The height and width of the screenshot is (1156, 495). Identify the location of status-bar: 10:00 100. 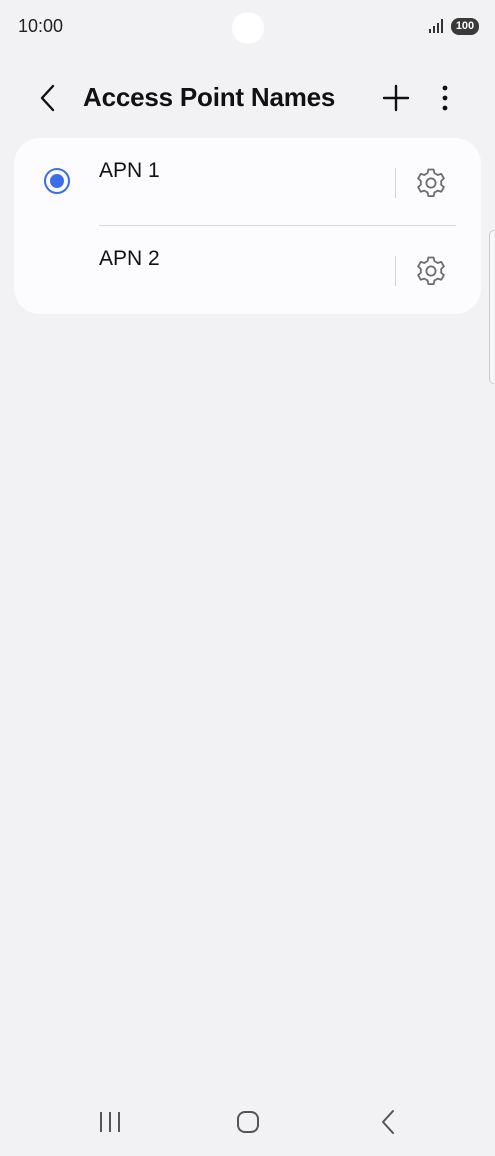
(247, 28).